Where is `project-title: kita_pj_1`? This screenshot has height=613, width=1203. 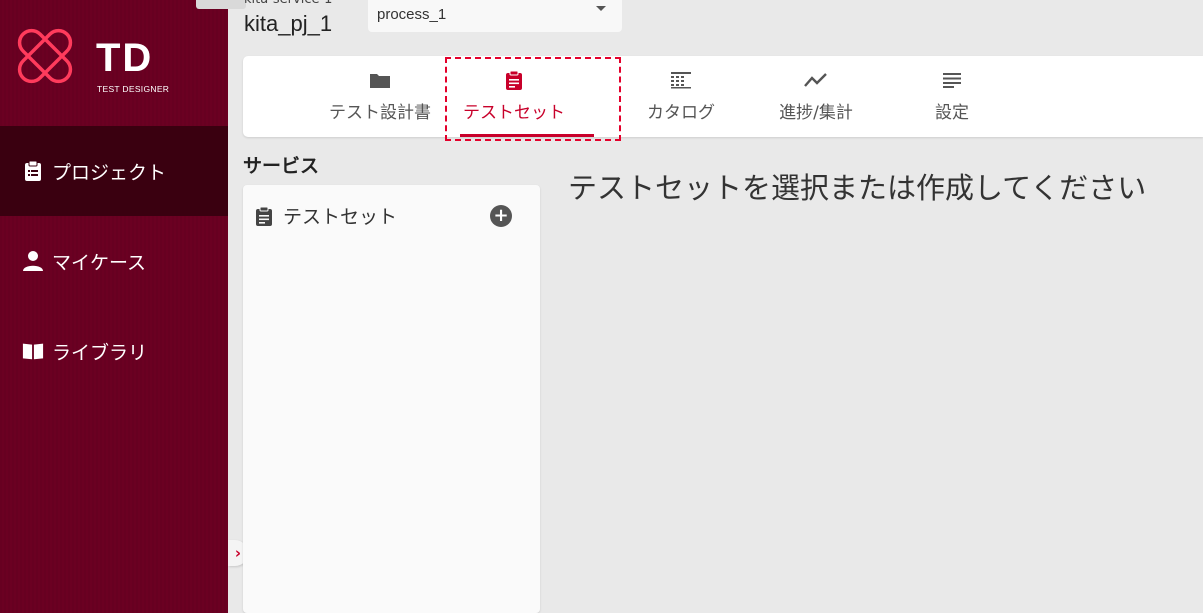
project-title: kita_pj_1 is located at coordinates (288, 23).